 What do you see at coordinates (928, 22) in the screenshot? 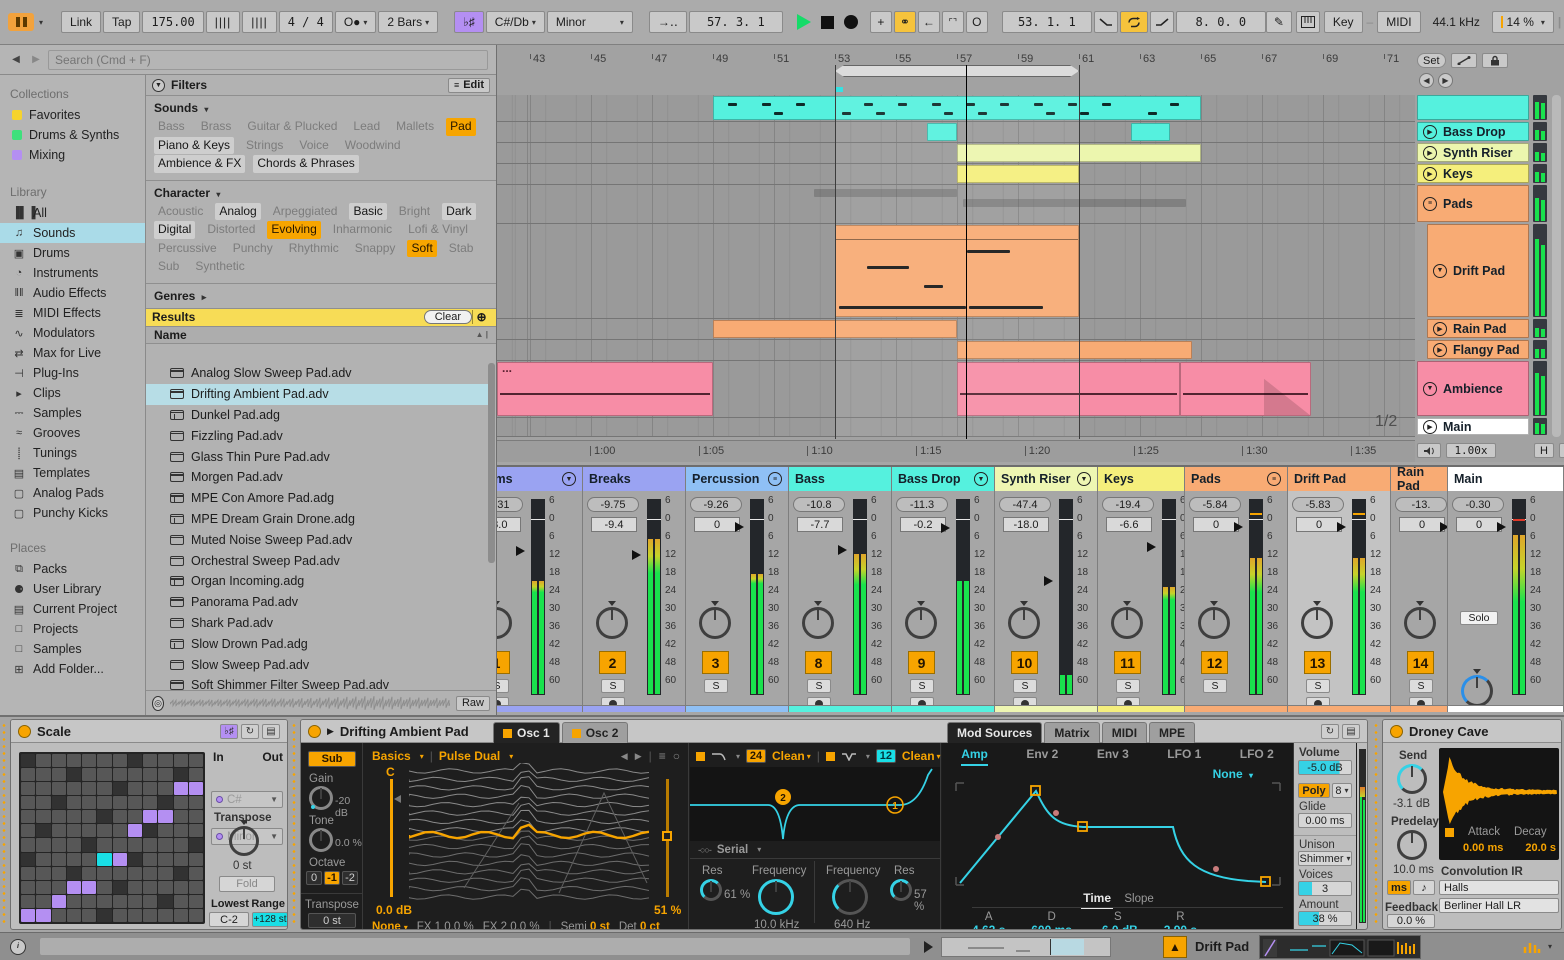
I see `back-to-arrangement-button: ←` at bounding box center [928, 22].